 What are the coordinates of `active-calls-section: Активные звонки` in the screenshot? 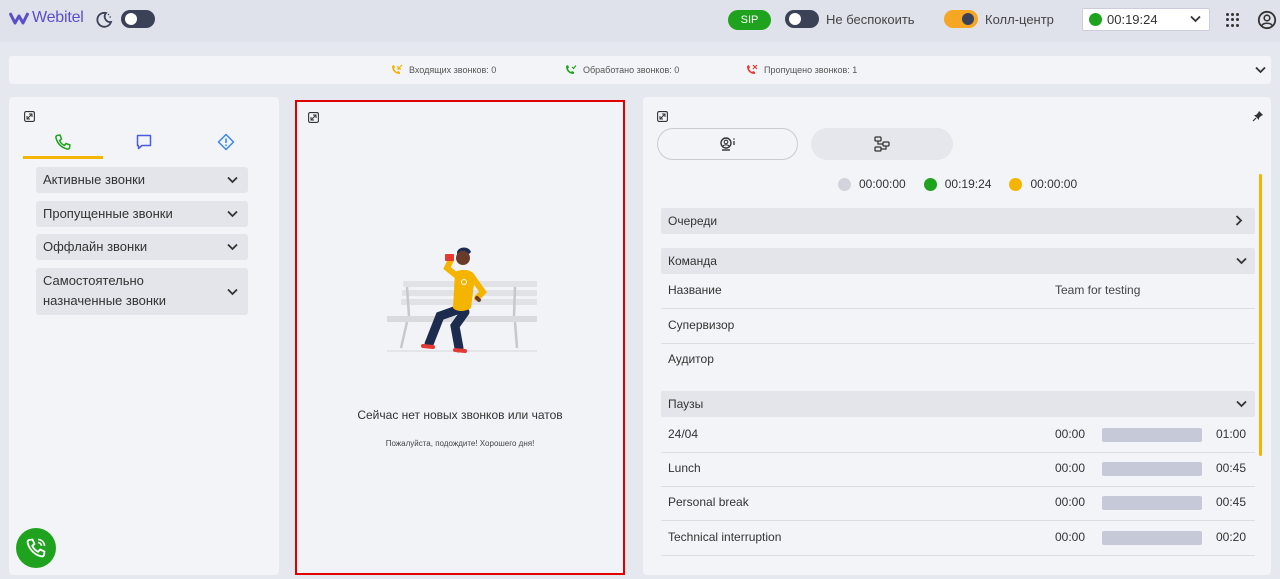 It's located at (142, 180).